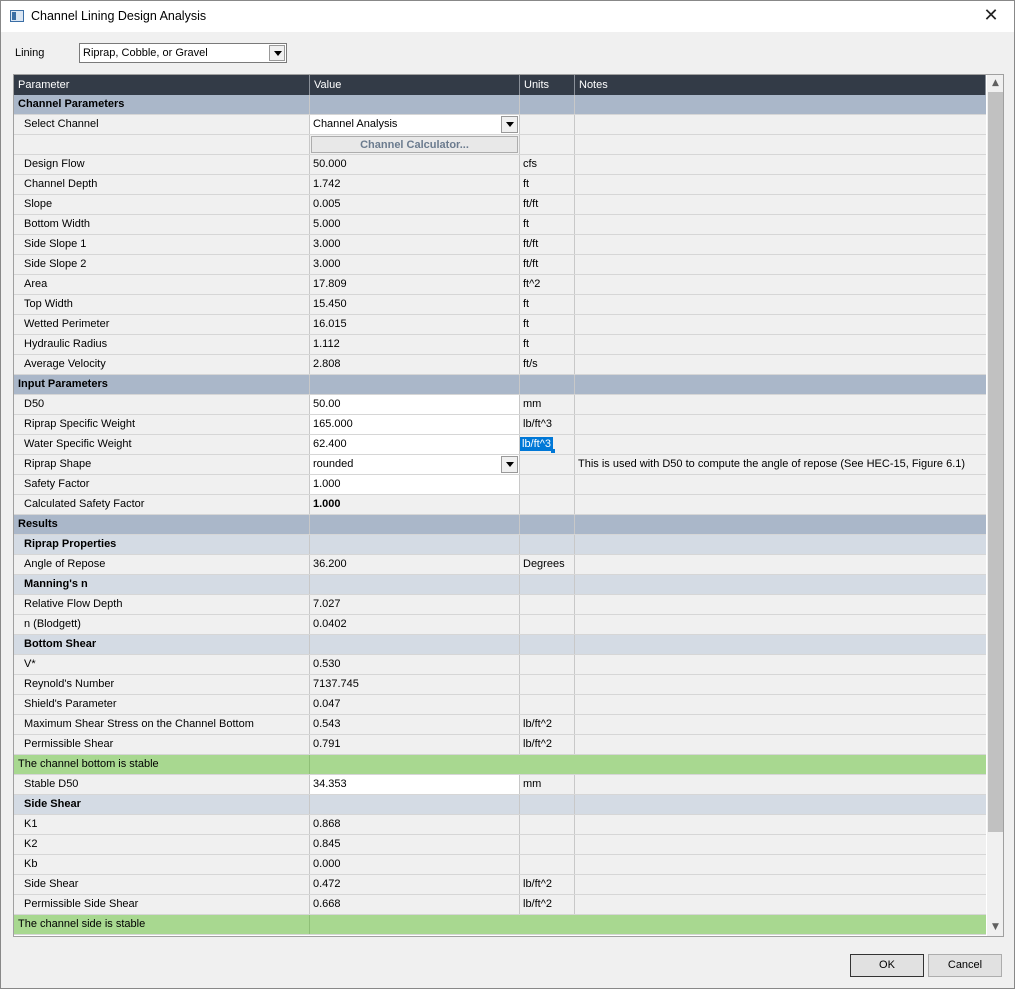  Describe the element at coordinates (162, 884) in the screenshot. I see `param-label: Side Shear` at that location.